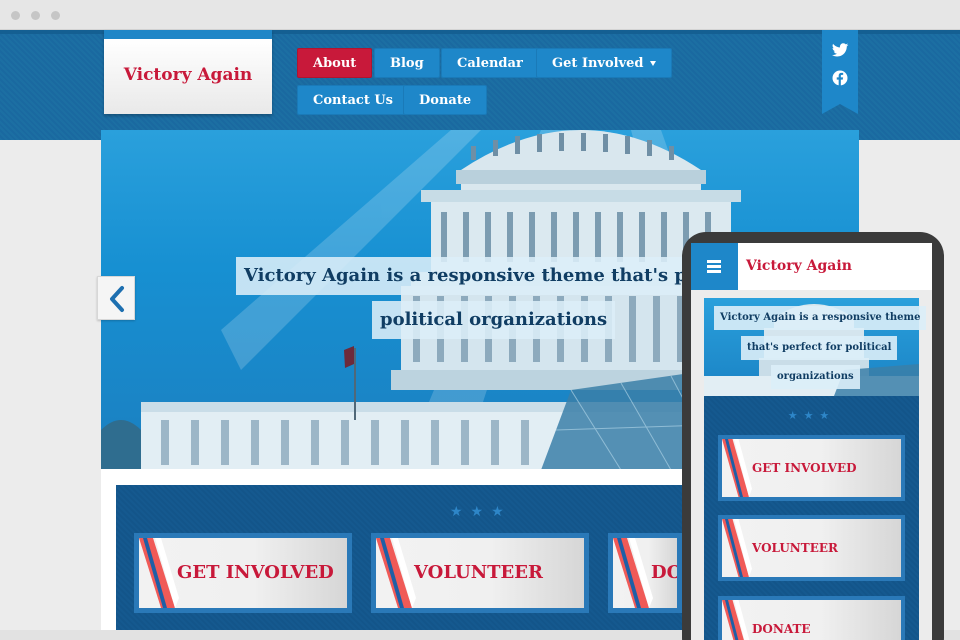 The width and height of the screenshot is (960, 640). What do you see at coordinates (15, 15) in the screenshot?
I see `window-close-dot` at bounding box center [15, 15].